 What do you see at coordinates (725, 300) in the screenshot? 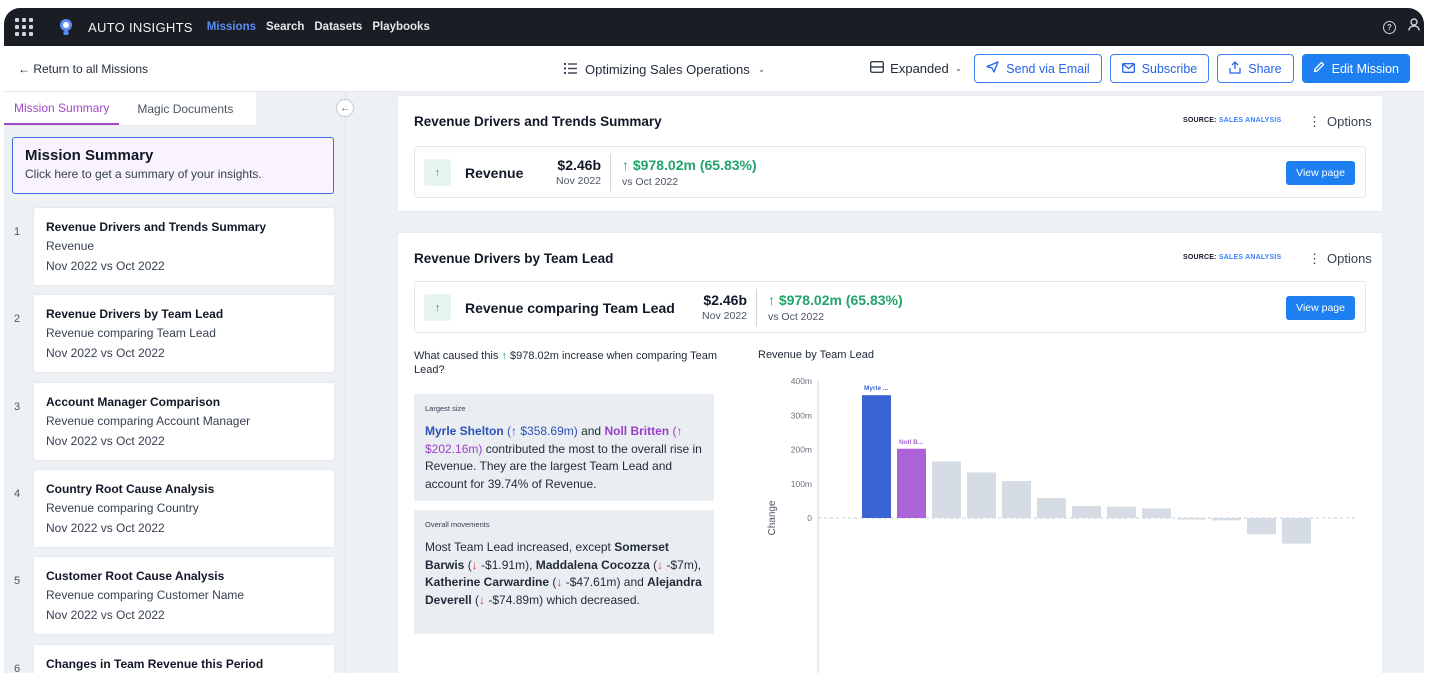
I see `metric-value: $2.46b` at bounding box center [725, 300].